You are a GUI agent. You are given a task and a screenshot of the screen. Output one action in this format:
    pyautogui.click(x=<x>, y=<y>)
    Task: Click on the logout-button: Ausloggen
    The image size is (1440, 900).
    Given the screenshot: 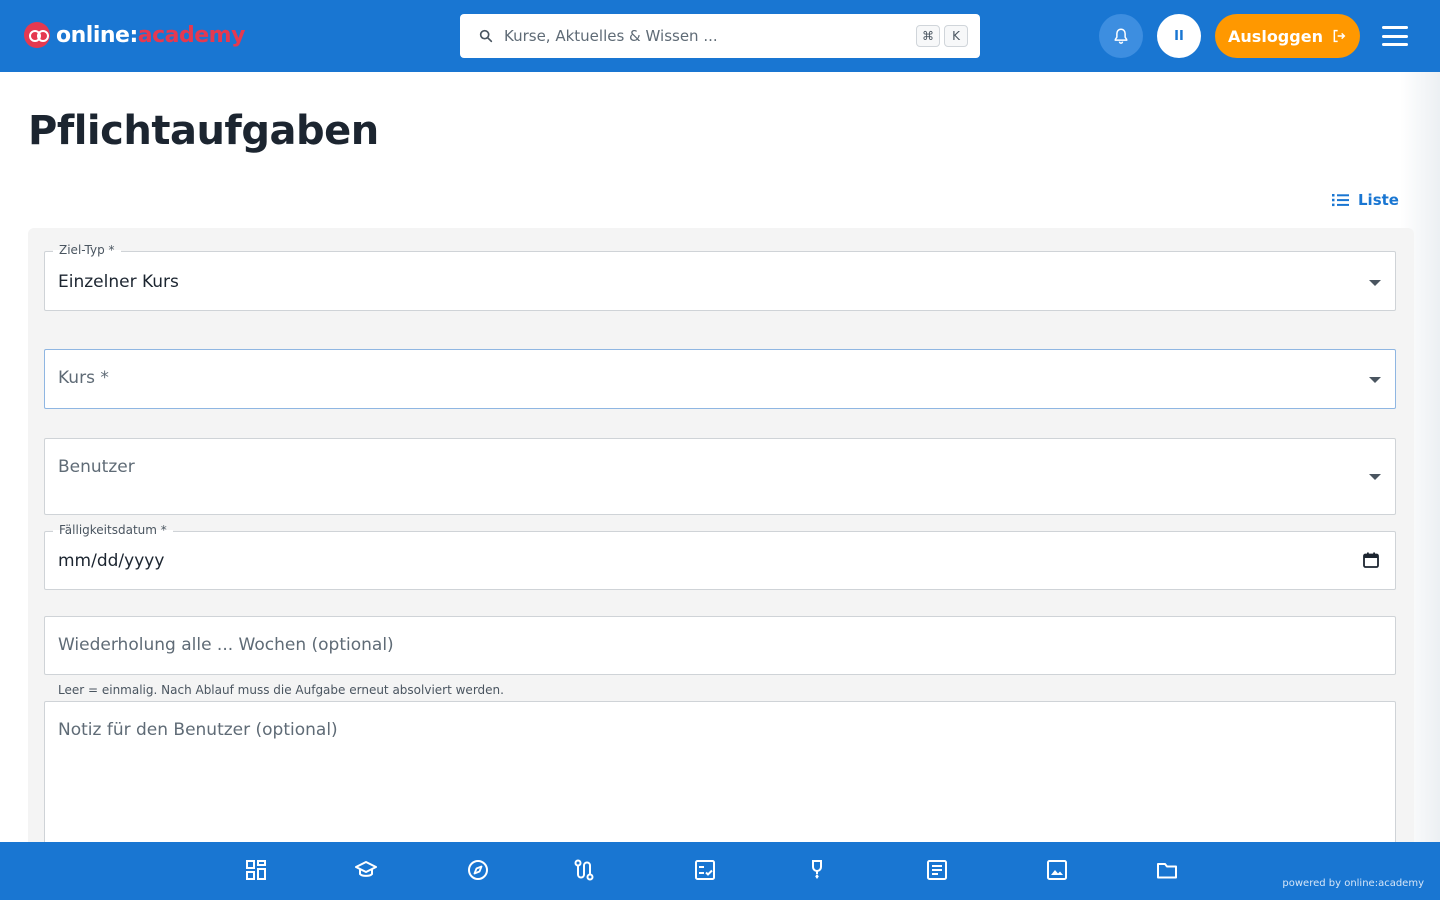 What is the action you would take?
    pyautogui.click(x=1287, y=36)
    